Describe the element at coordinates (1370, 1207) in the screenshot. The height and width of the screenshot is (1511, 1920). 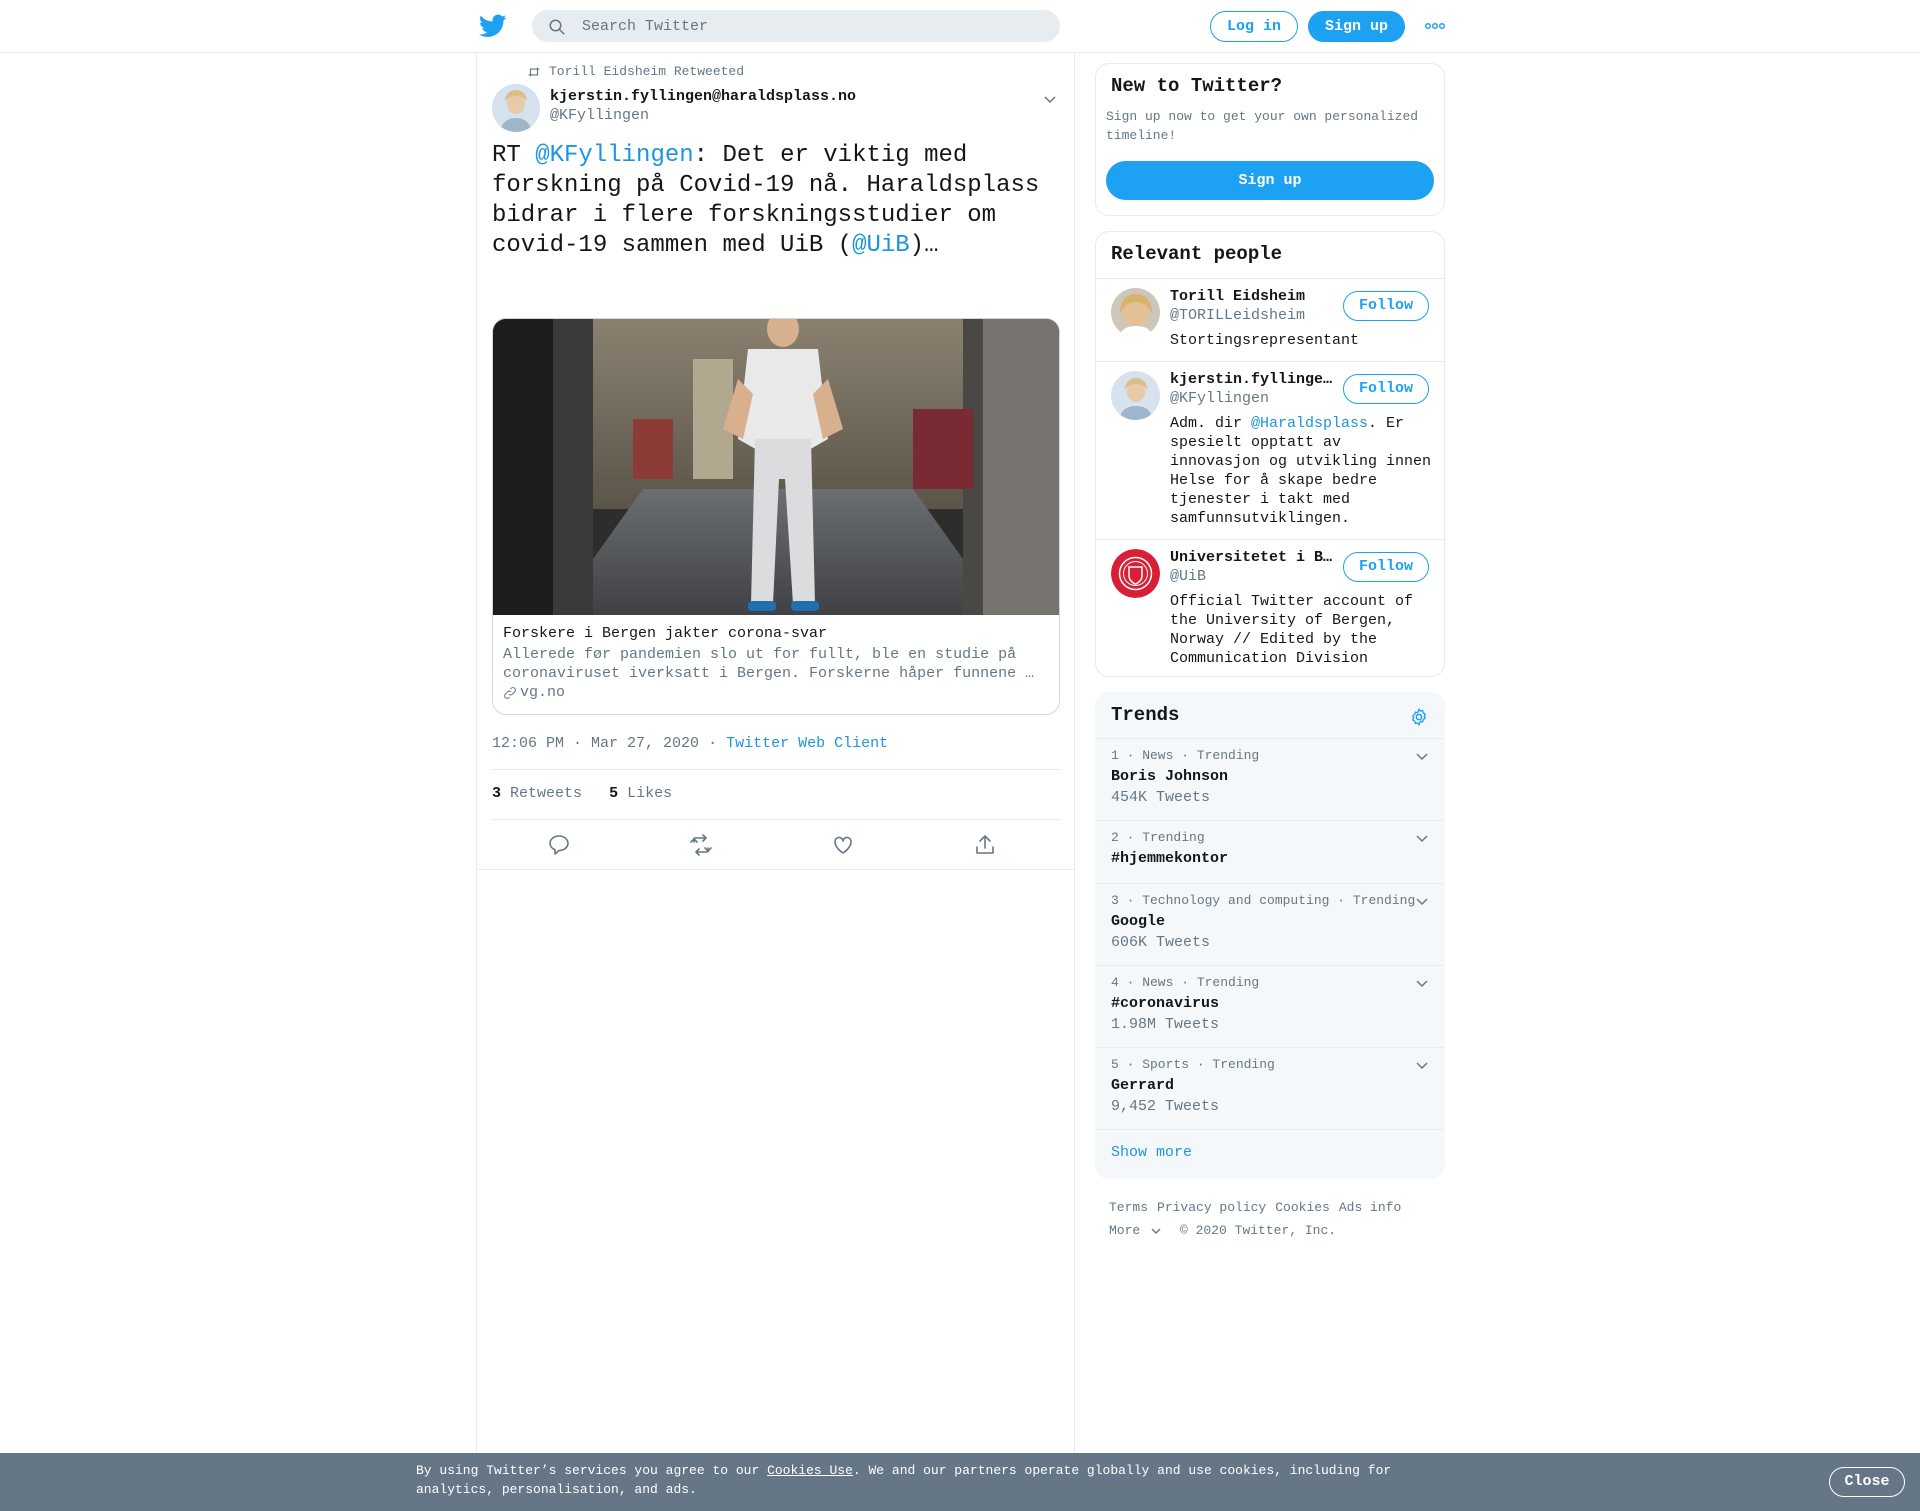
I see `footer-link-ads-info: Ads info` at that location.